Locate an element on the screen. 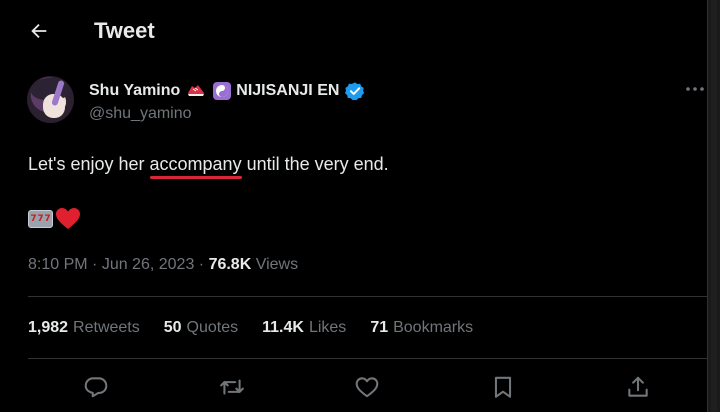  scrollbar is located at coordinates (714, 206).